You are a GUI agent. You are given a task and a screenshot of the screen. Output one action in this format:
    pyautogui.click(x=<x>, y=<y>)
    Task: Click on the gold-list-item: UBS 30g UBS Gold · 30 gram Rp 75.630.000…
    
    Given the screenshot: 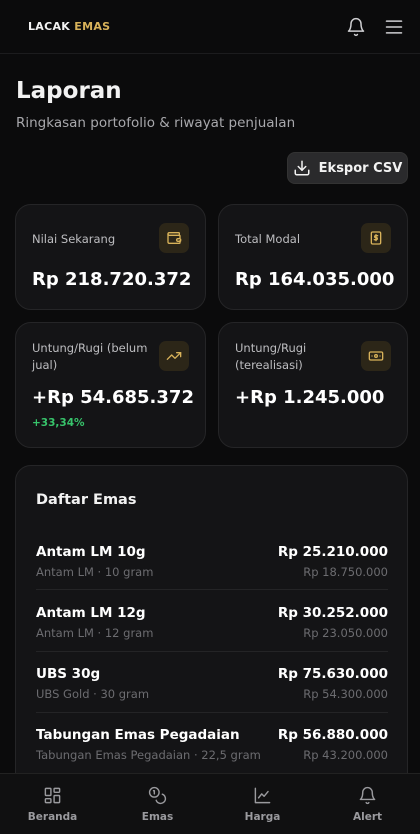 What is the action you would take?
    pyautogui.click(x=212, y=697)
    